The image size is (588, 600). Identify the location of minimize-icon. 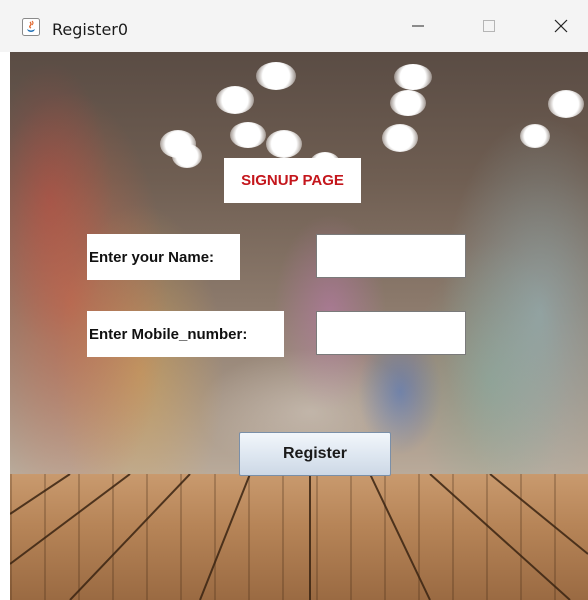
(418, 26).